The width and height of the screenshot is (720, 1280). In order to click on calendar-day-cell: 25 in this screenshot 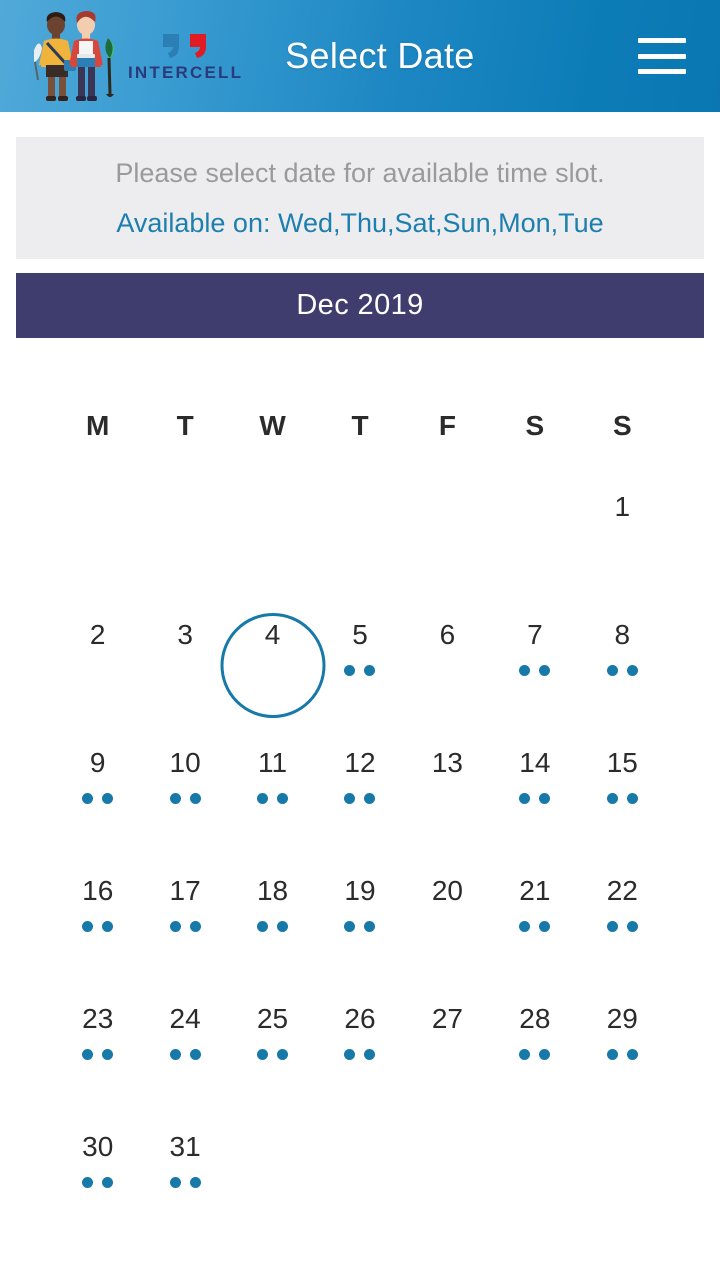, I will do `click(272, 1033)`.